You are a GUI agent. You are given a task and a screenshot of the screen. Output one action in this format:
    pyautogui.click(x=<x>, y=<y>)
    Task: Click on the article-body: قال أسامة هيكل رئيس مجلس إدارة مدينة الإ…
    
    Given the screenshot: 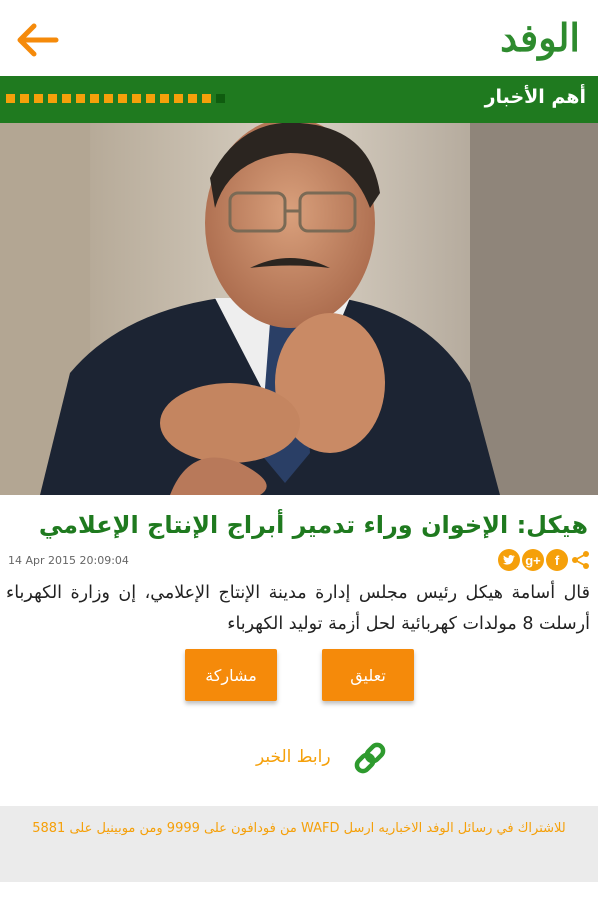 What is the action you would take?
    pyautogui.click(x=298, y=608)
    